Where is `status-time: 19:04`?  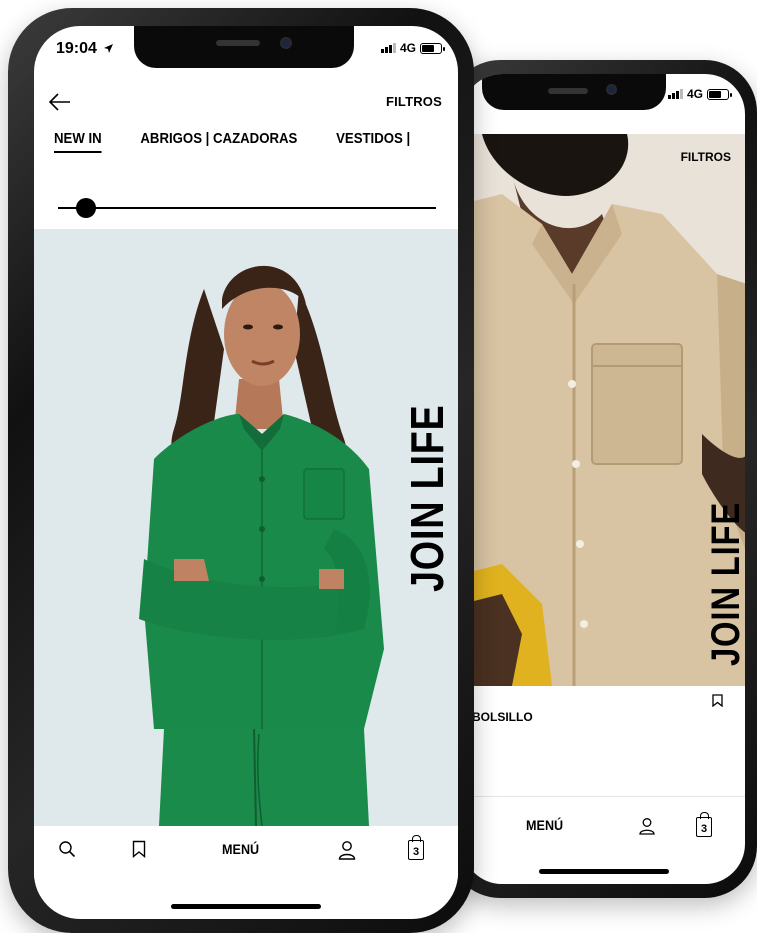 status-time: 19:04 is located at coordinates (85, 49).